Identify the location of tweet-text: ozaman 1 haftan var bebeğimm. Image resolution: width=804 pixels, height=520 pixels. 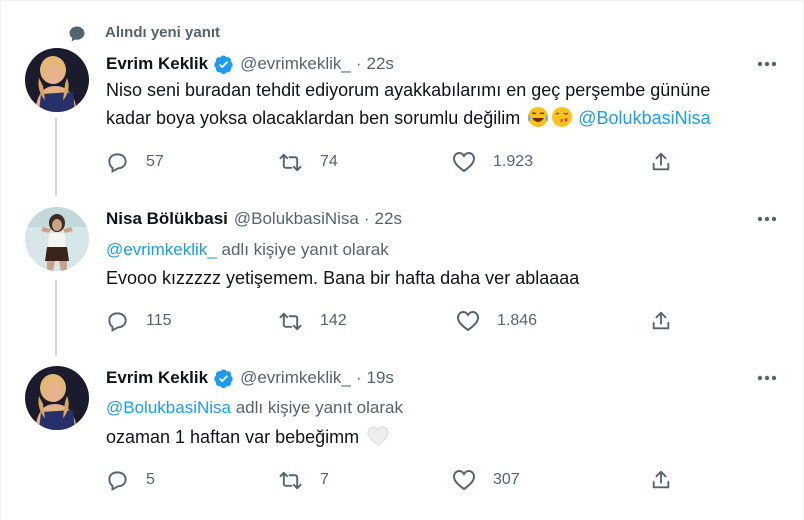
(446, 437).